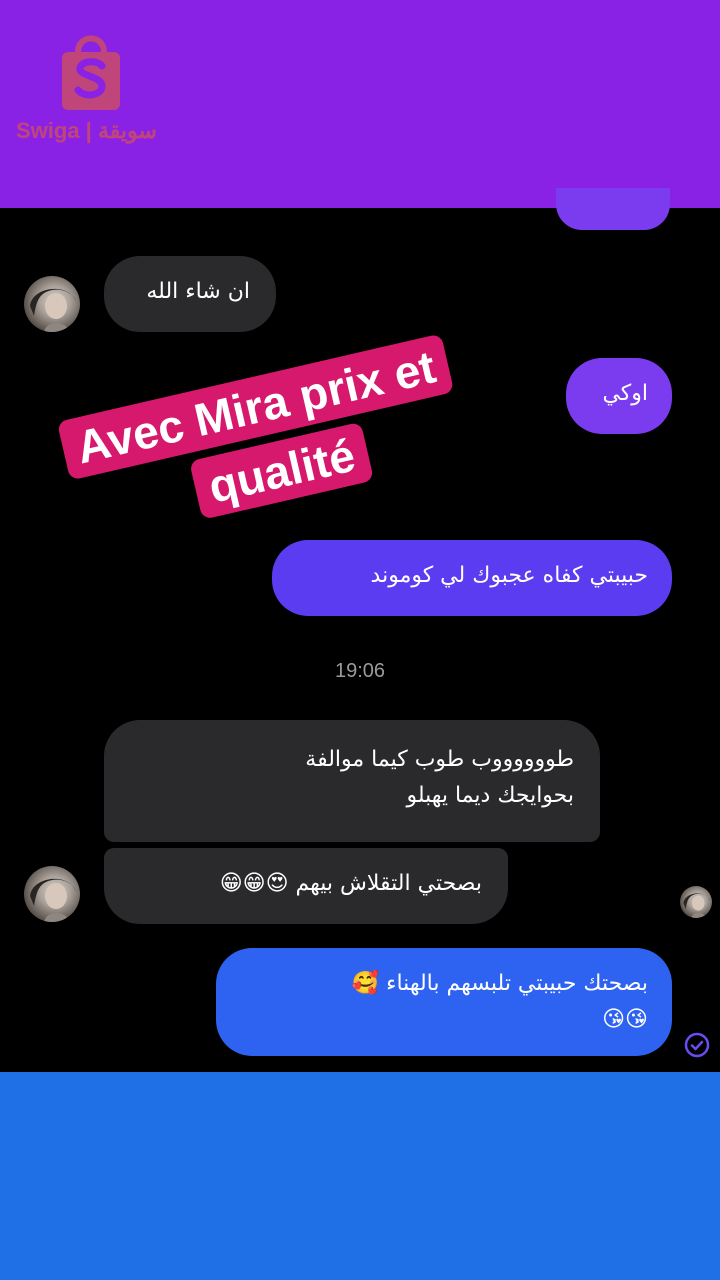  I want to click on message-text-line: بصحتك حبيبتي تلبسهم بالهناء 🥰, so click(499, 983).